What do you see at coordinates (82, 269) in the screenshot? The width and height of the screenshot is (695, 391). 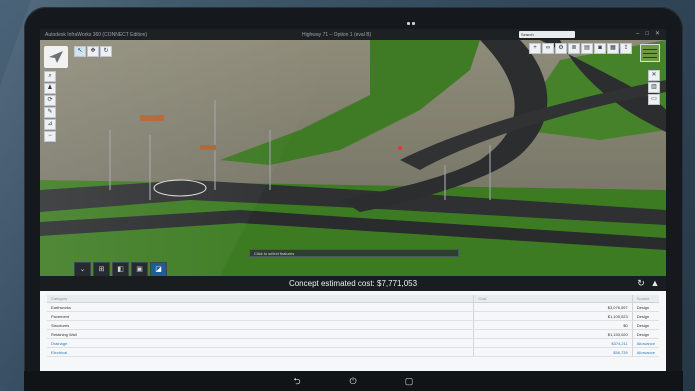 I see `collapse-icon: ⌄` at bounding box center [82, 269].